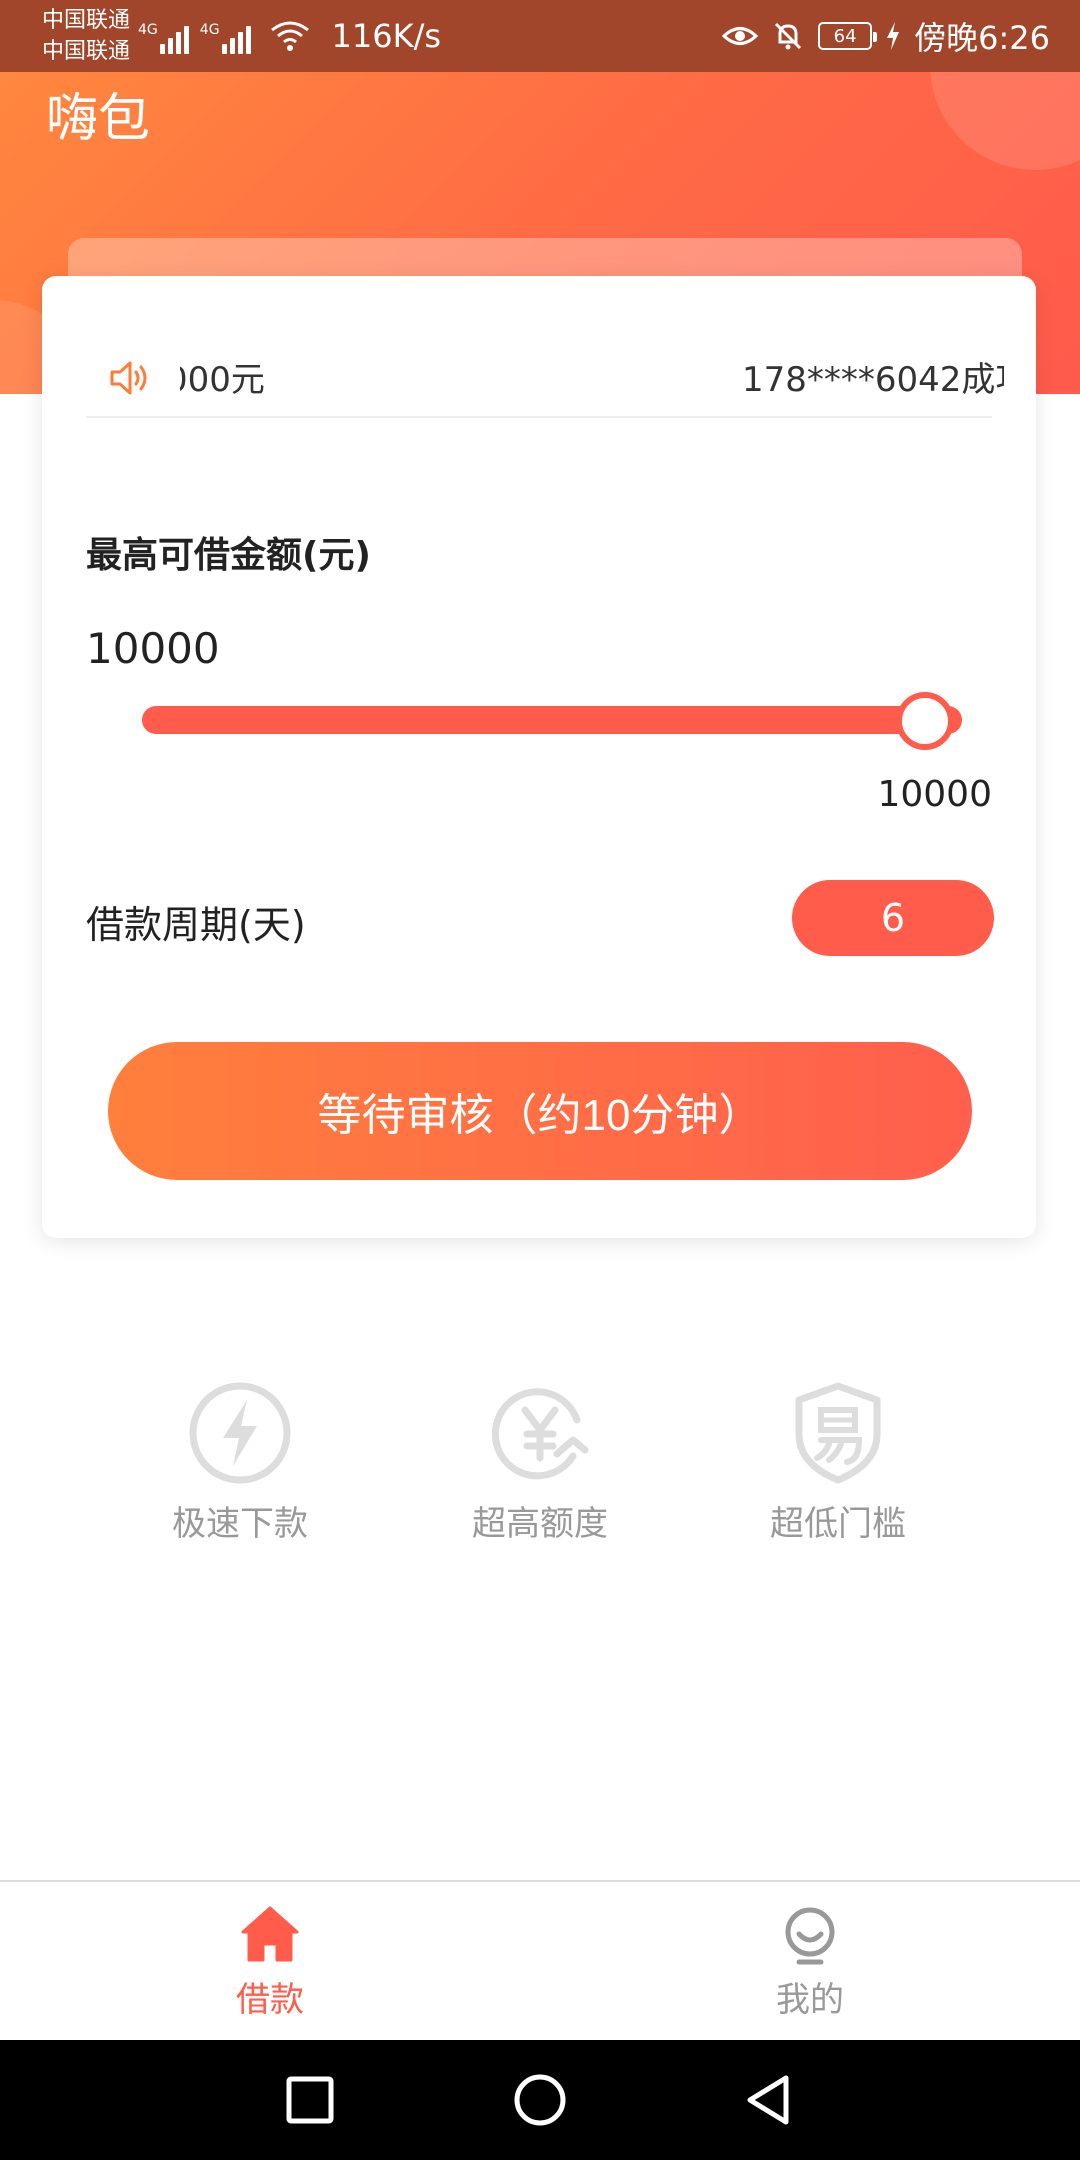  What do you see at coordinates (810, 2000) in the screenshot?
I see `tab-label: 我的` at bounding box center [810, 2000].